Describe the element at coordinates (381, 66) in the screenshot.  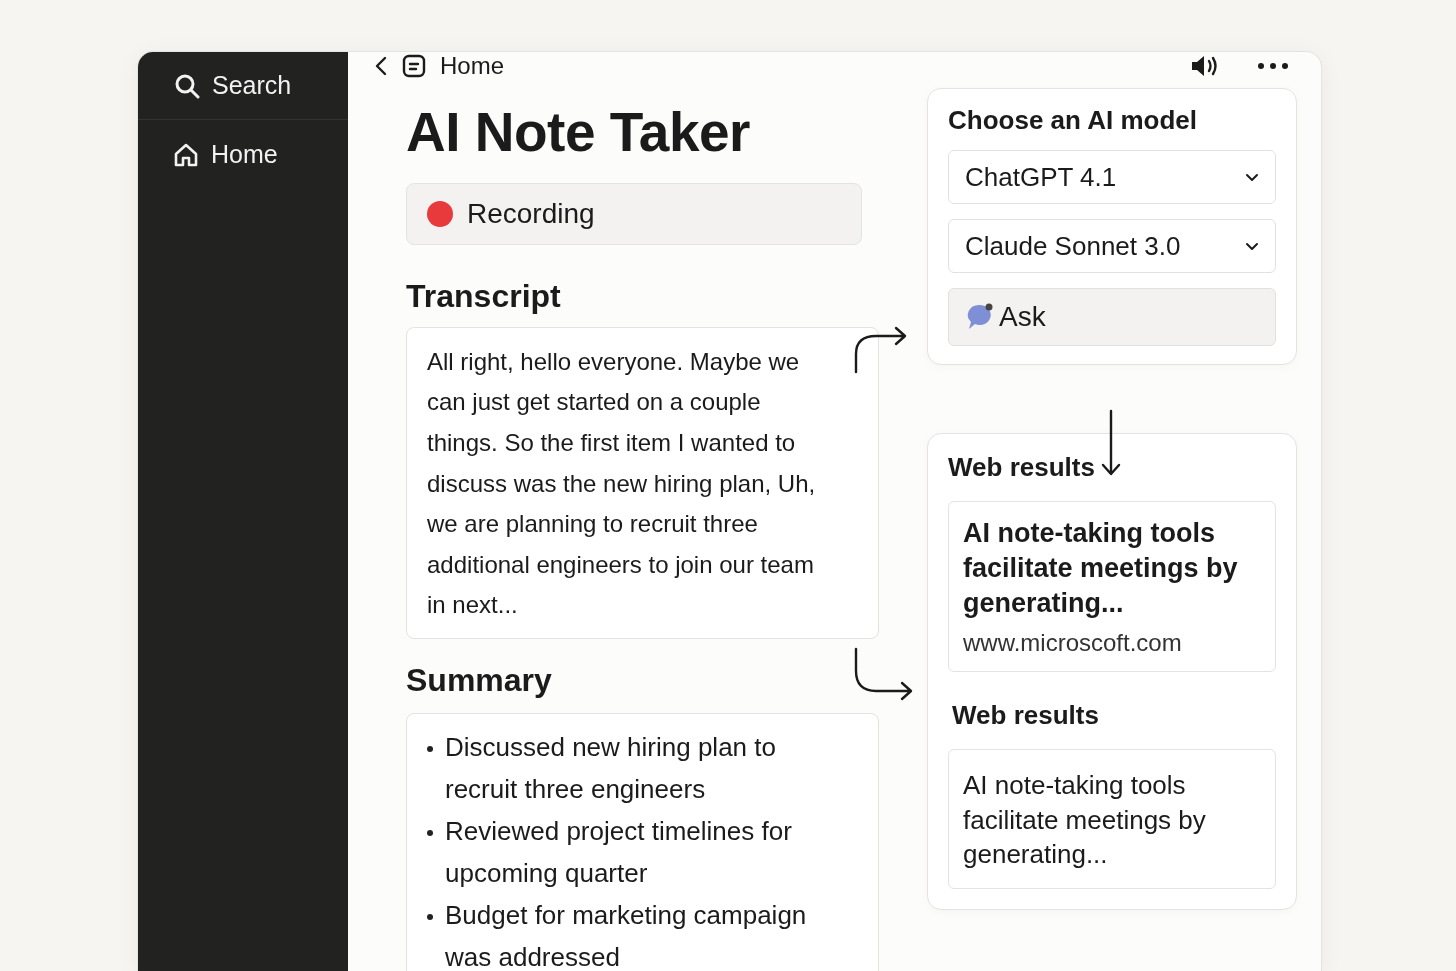
I see `back-icon` at that location.